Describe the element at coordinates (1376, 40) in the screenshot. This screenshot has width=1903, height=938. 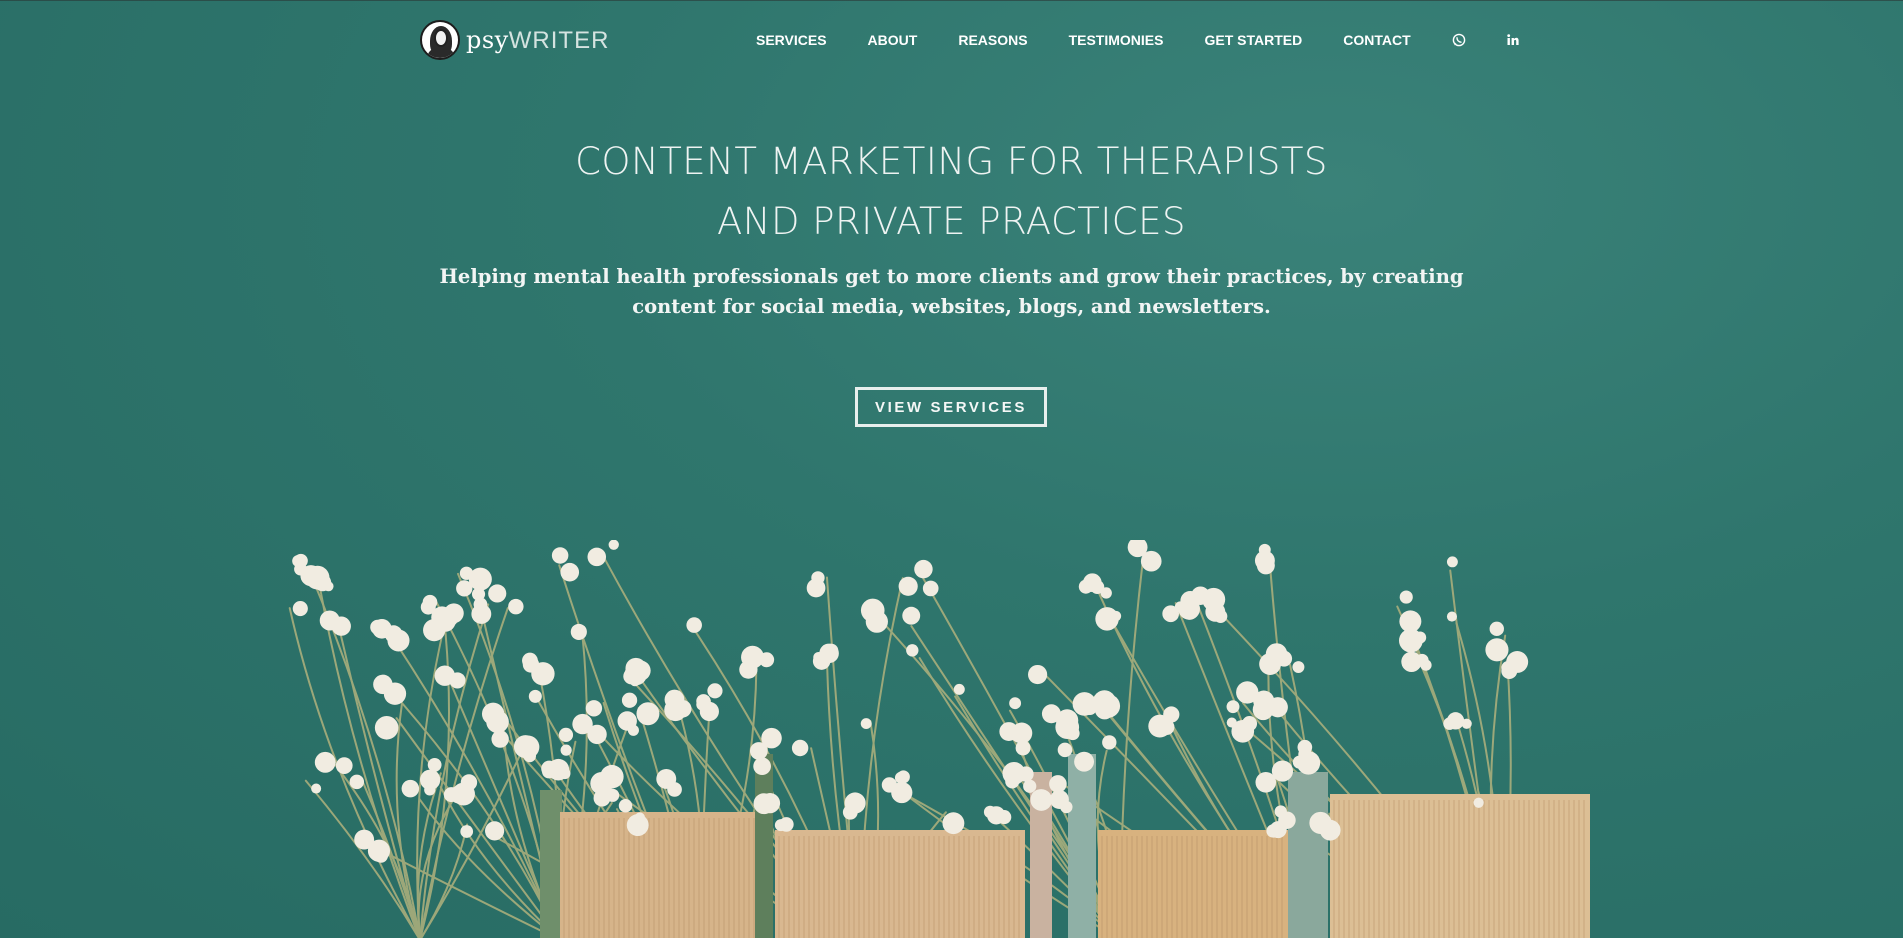
I see `nav-item-contact: CONTACT` at that location.